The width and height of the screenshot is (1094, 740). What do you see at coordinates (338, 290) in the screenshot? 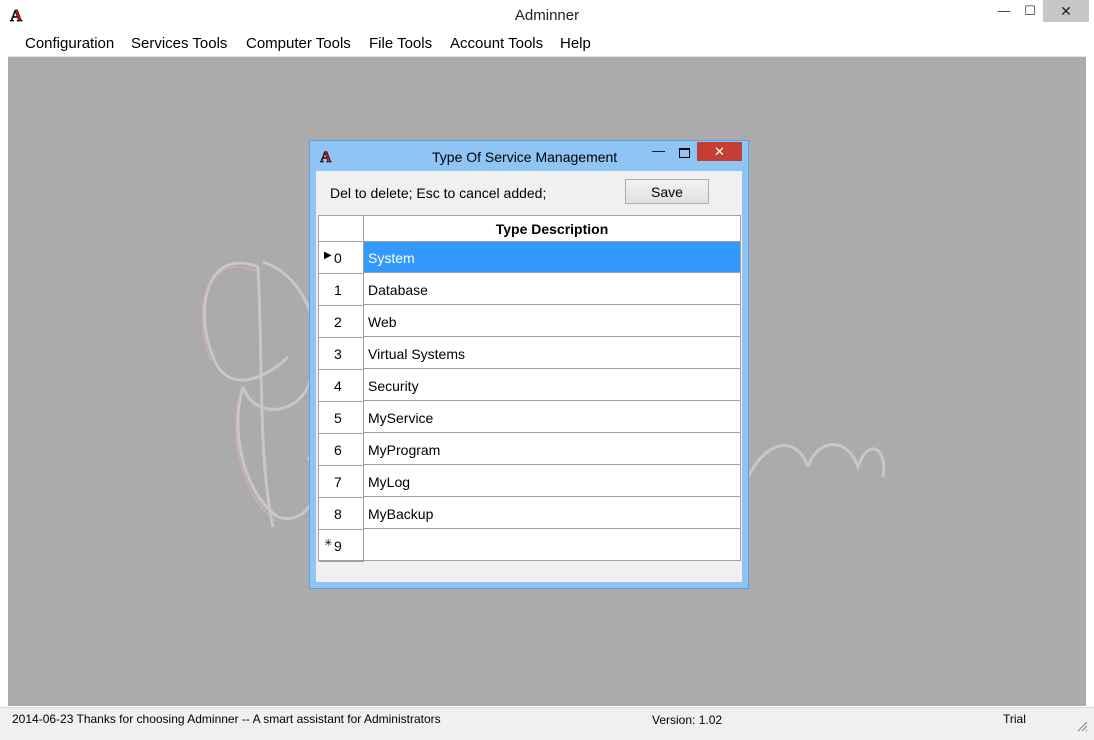
I see `row-number: 1` at bounding box center [338, 290].